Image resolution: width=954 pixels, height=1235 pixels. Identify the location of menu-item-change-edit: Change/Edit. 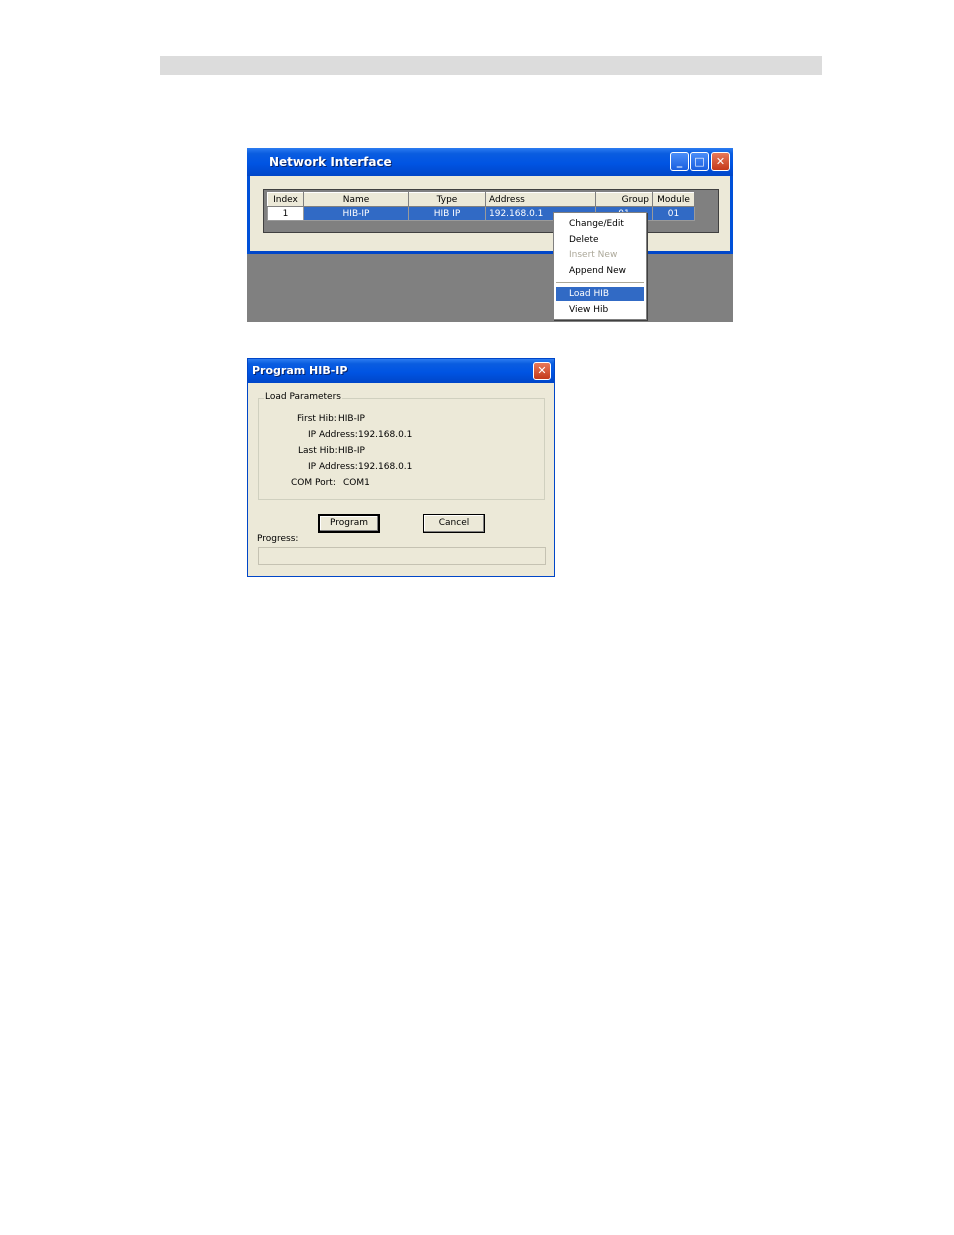
(600, 224).